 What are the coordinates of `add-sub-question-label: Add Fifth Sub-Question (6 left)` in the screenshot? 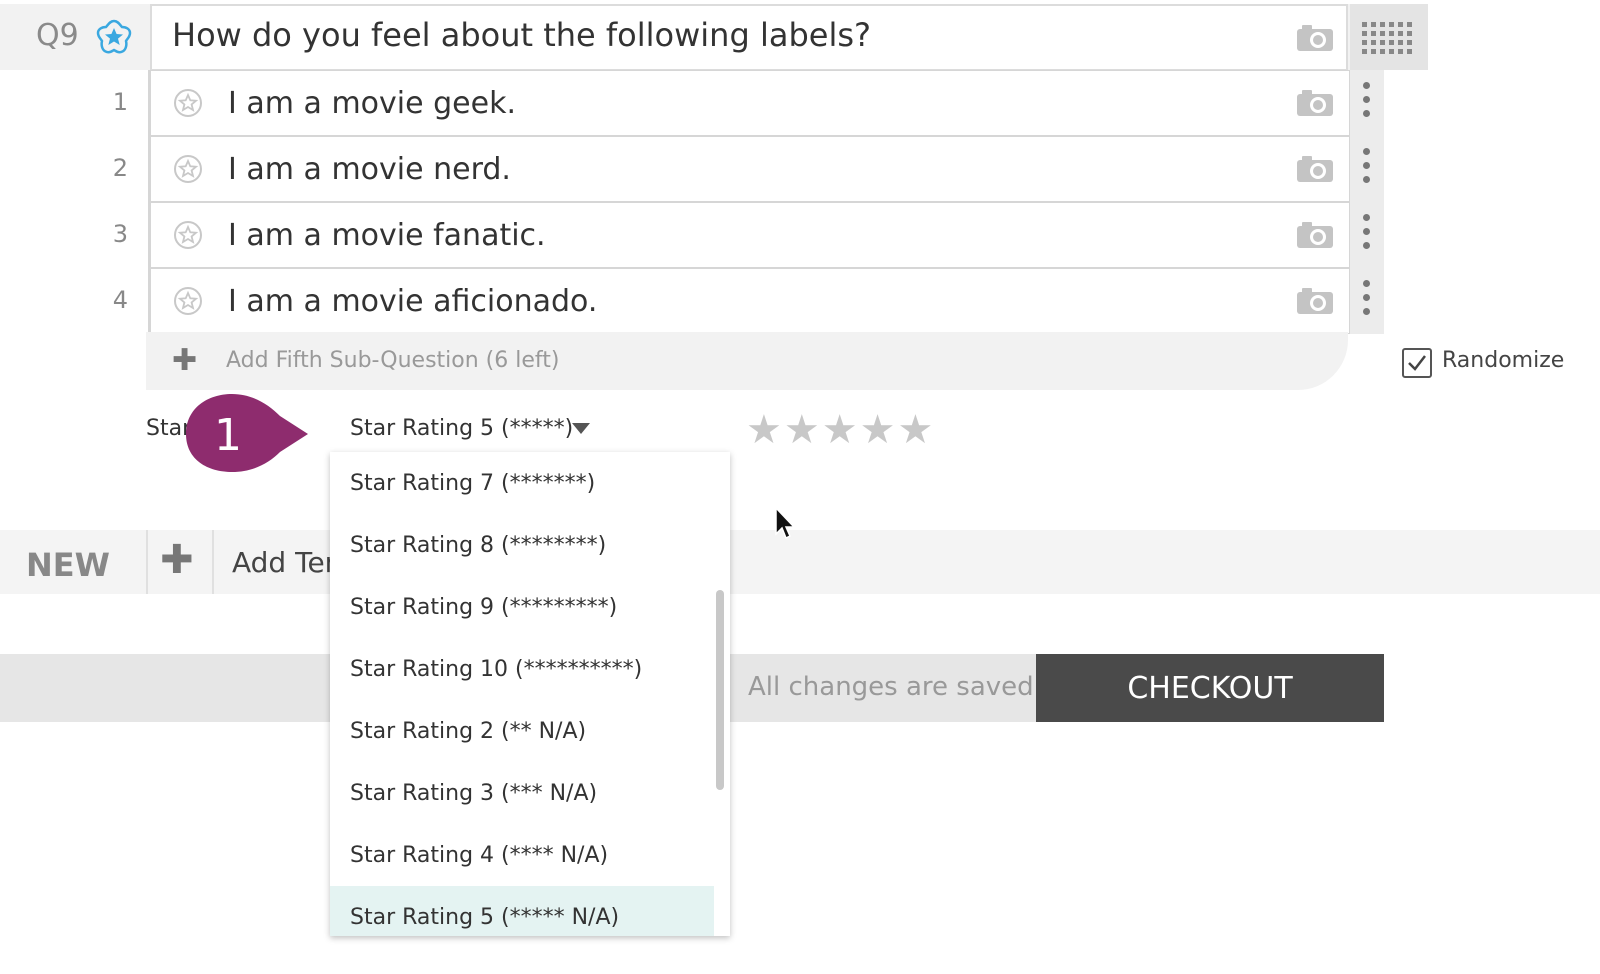 It's located at (393, 360).